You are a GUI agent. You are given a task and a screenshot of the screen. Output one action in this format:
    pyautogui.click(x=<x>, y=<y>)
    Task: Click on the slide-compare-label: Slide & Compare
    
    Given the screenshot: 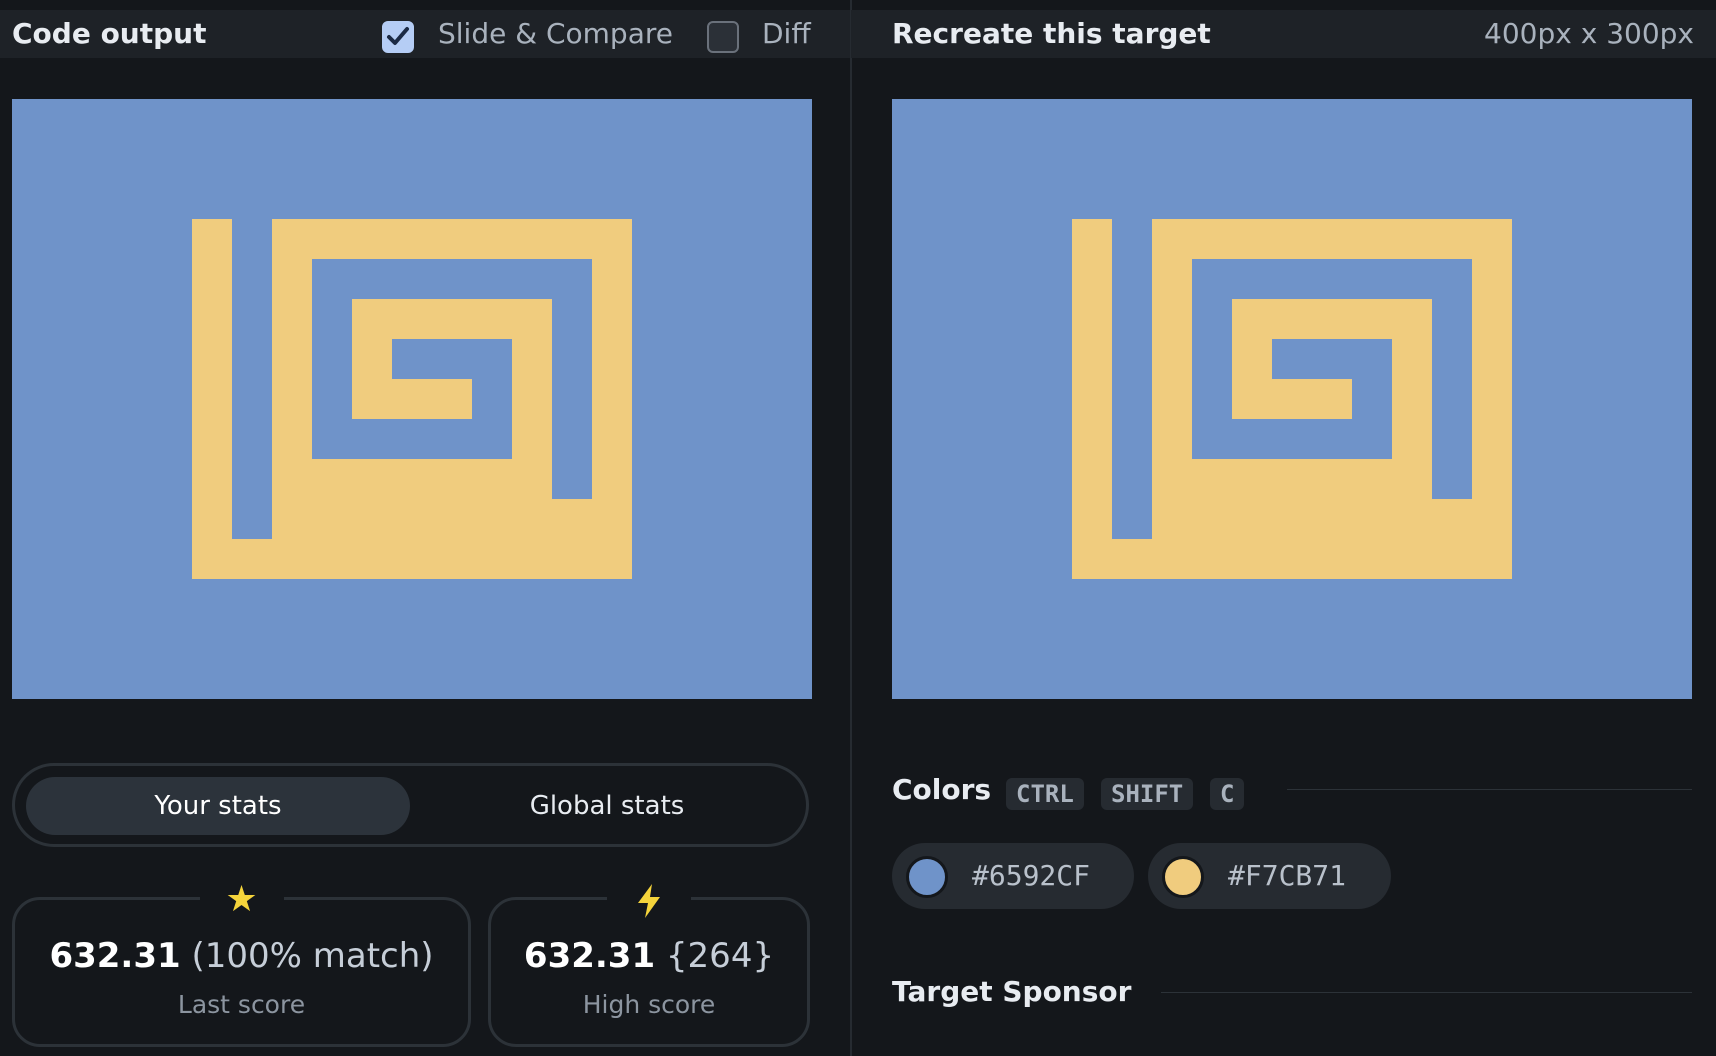 What is the action you would take?
    pyautogui.click(x=555, y=34)
    